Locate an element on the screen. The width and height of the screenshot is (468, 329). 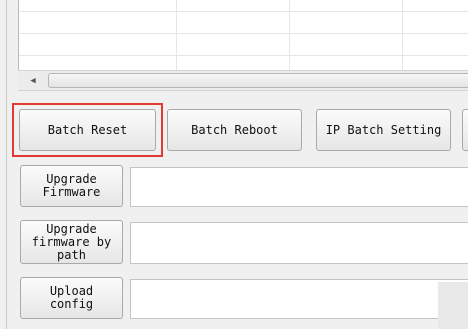
batch-reset-button: Batch Reset is located at coordinates (87, 130).